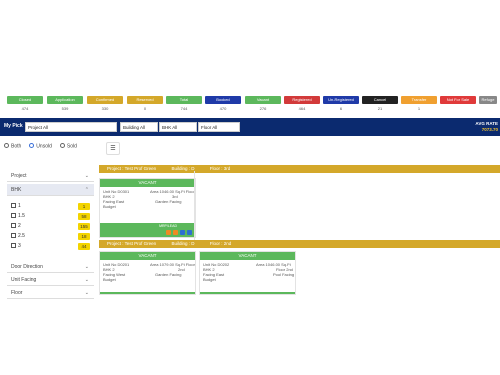 This screenshot has width=500, height=375. What do you see at coordinates (488, 100) in the screenshot?
I see `status-badge: Refuge` at bounding box center [488, 100].